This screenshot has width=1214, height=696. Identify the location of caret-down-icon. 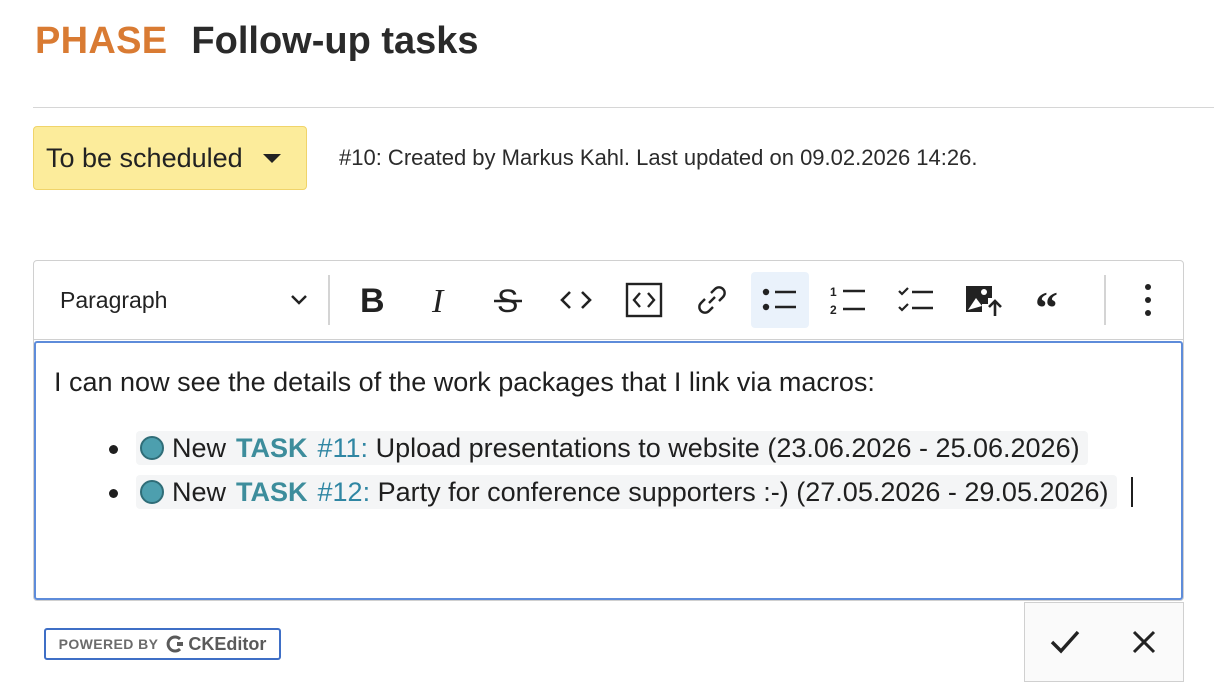
(271, 158).